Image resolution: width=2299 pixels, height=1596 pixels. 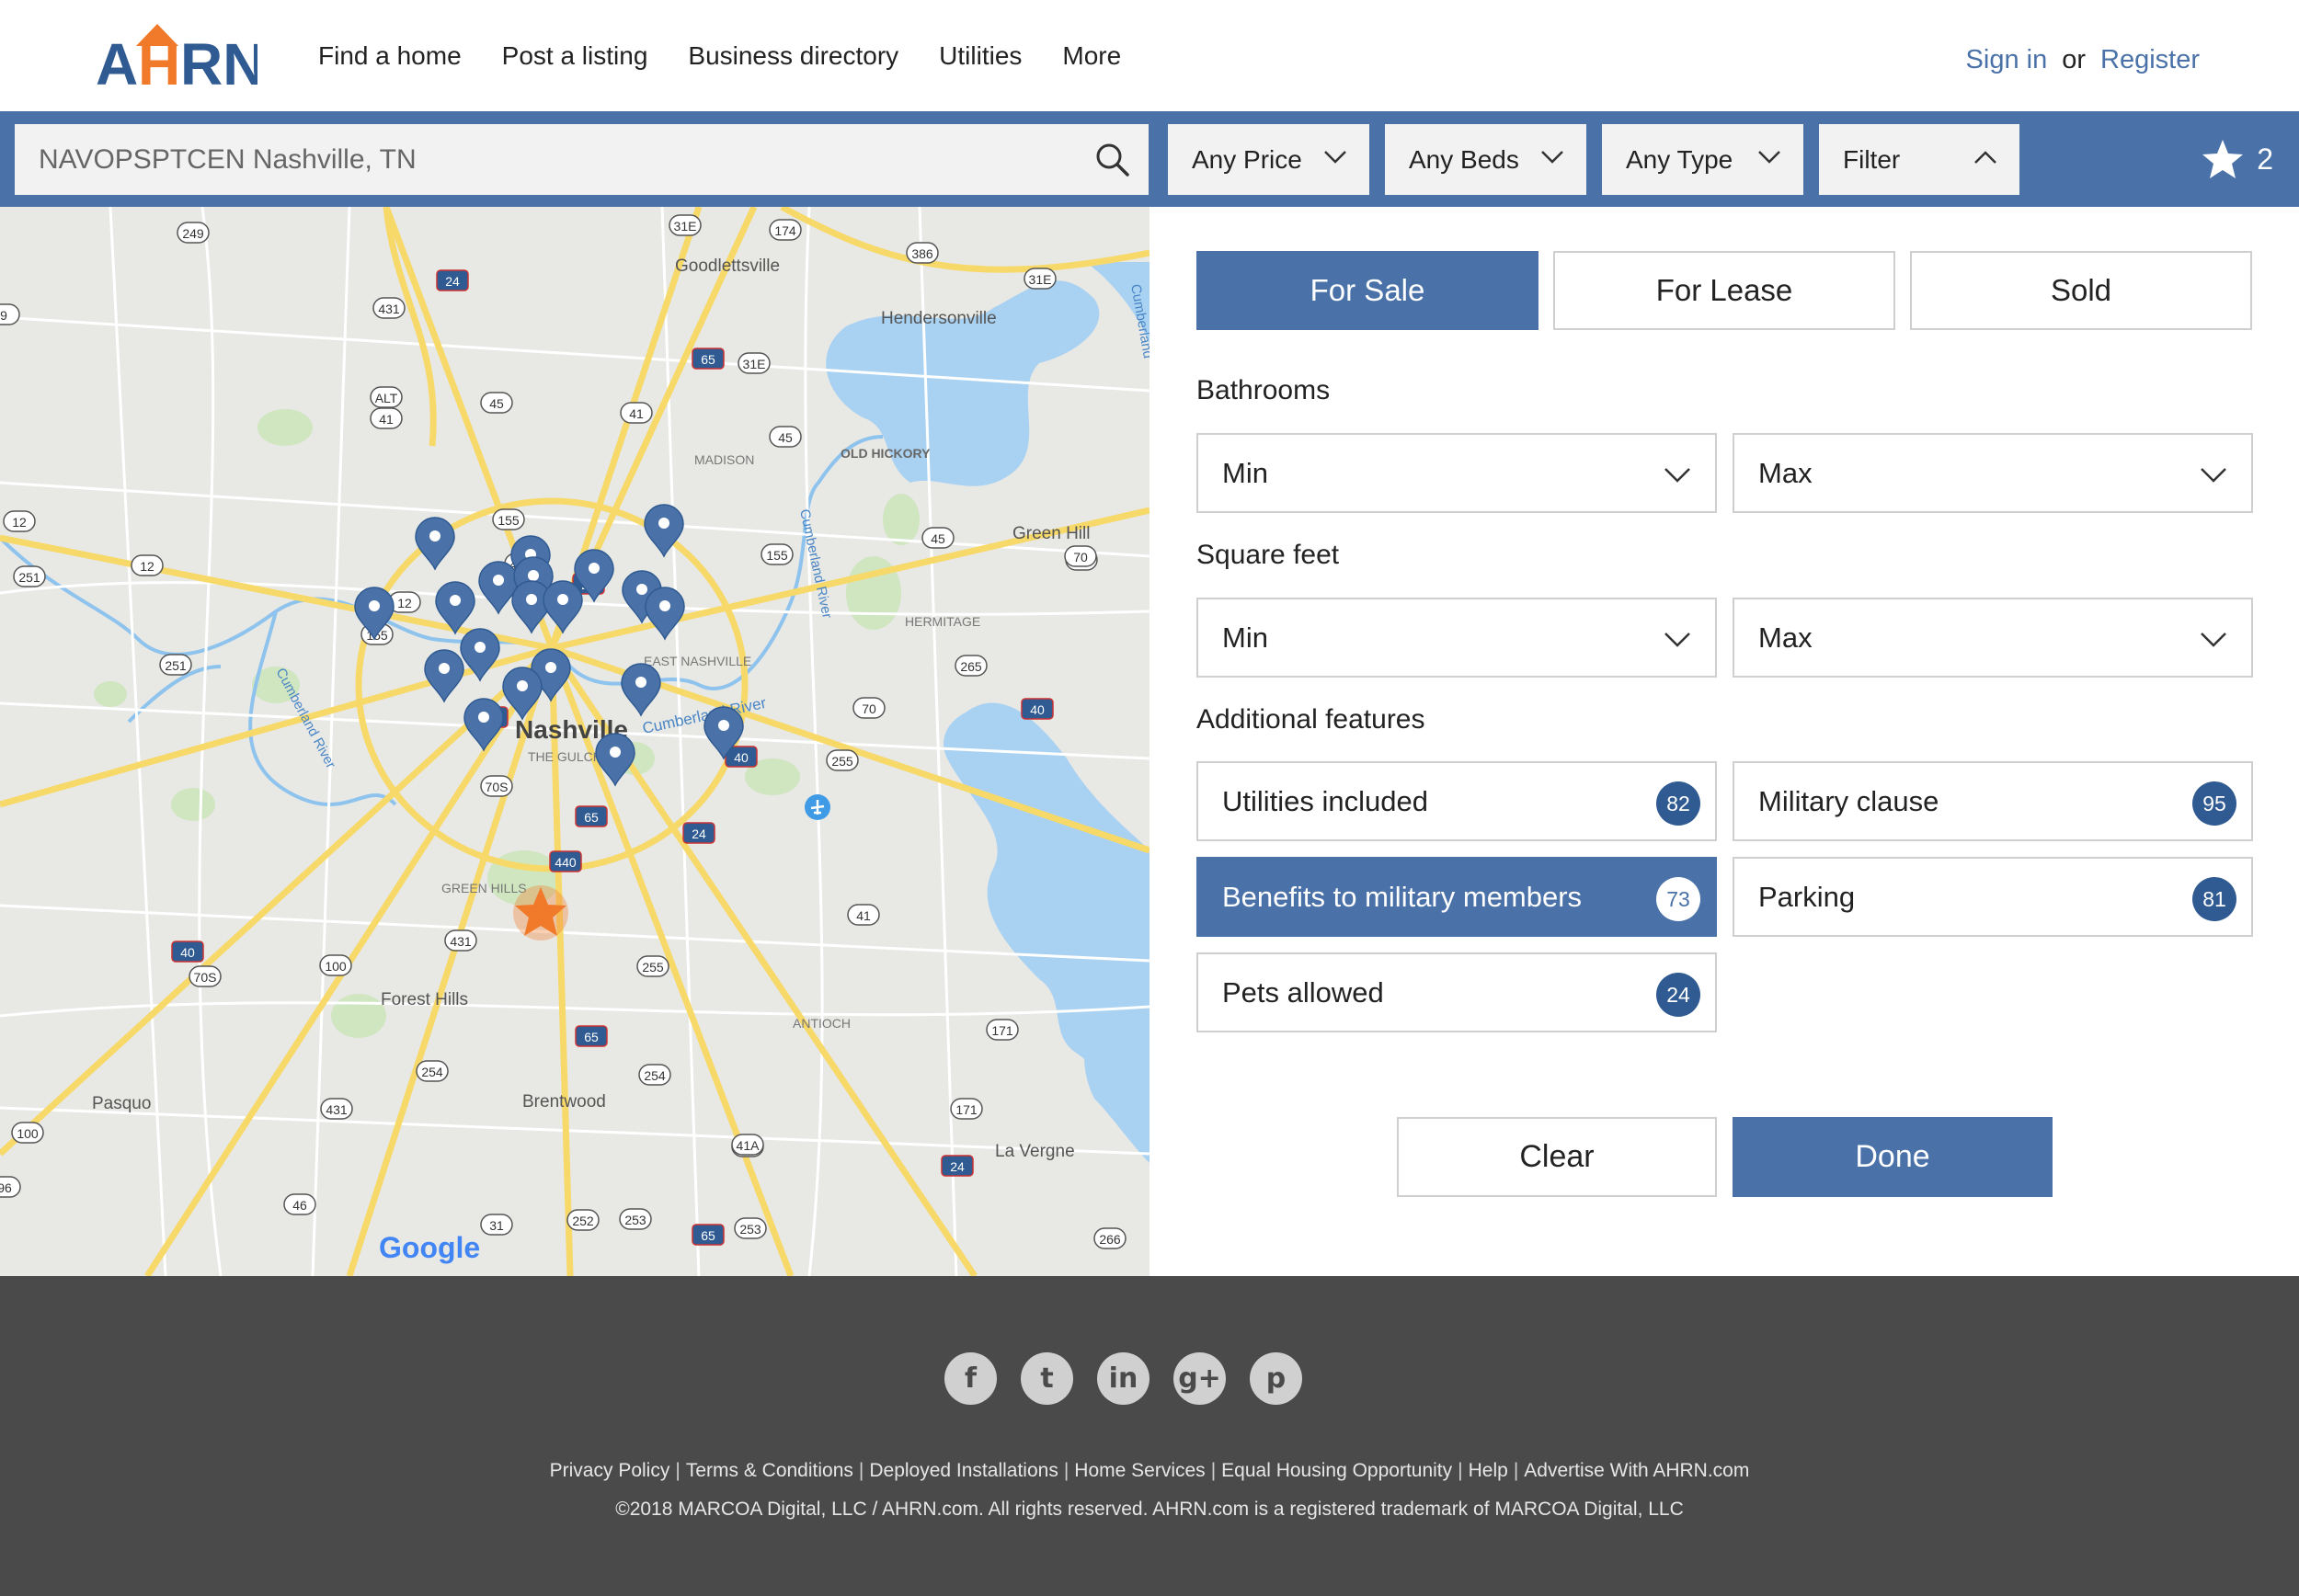 I want to click on done-button: Done, so click(x=1893, y=1157).